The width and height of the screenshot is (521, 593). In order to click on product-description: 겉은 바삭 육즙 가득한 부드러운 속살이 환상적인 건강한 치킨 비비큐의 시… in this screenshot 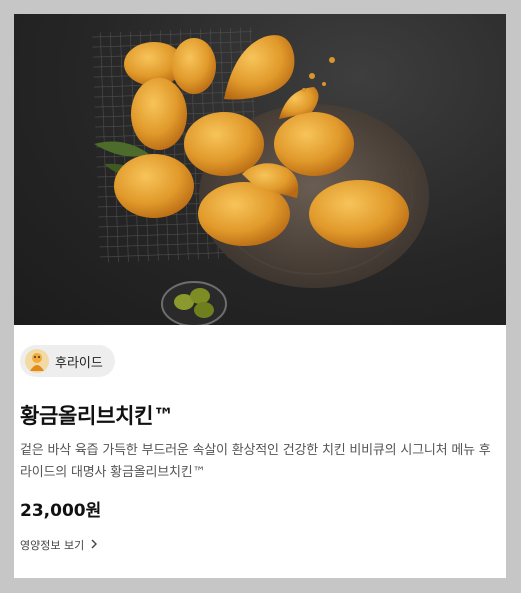, I will do `click(255, 461)`.